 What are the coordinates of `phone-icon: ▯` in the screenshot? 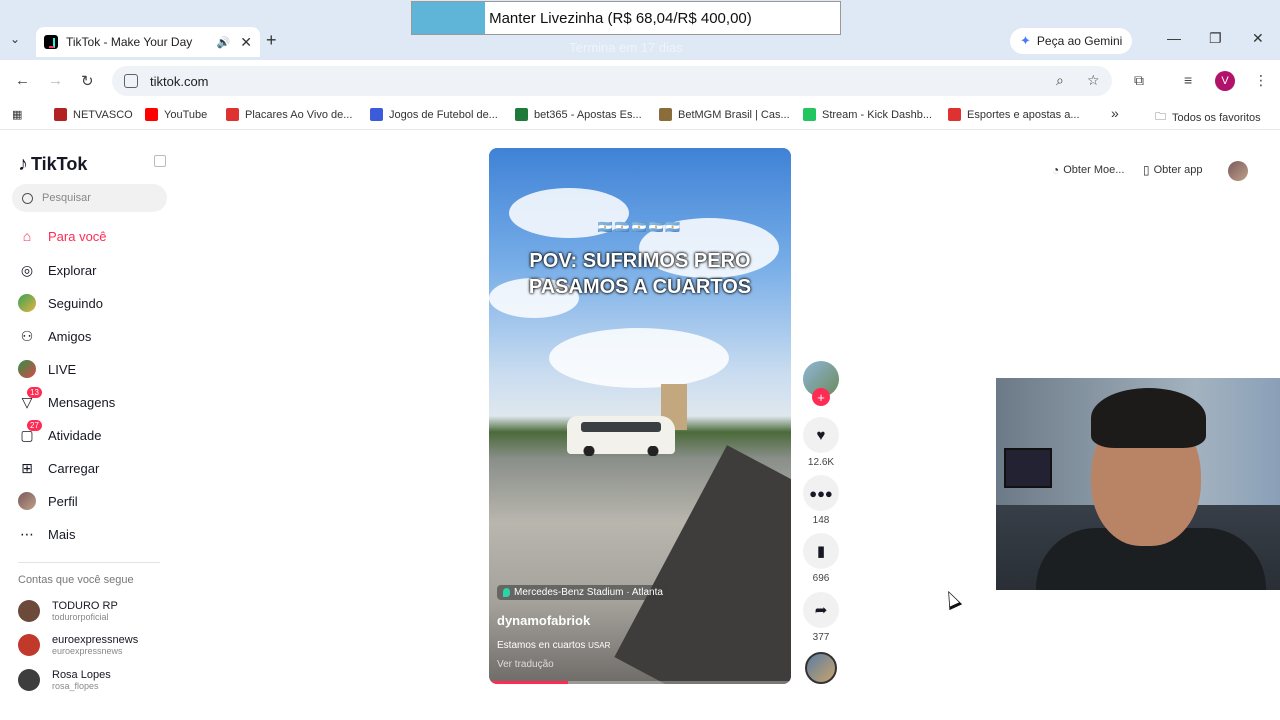 It's located at (1146, 170).